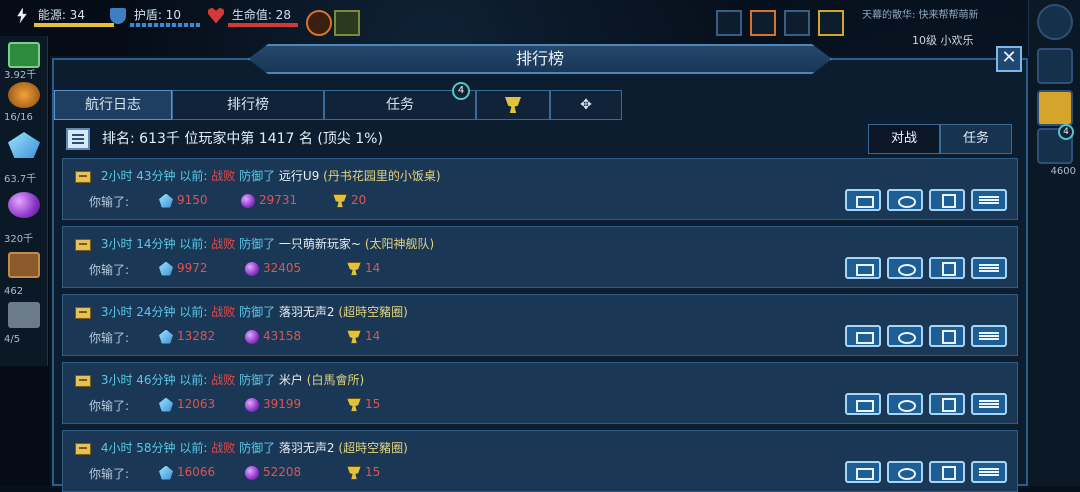  What do you see at coordinates (729, 23) in the screenshot?
I see `shop-button` at bounding box center [729, 23].